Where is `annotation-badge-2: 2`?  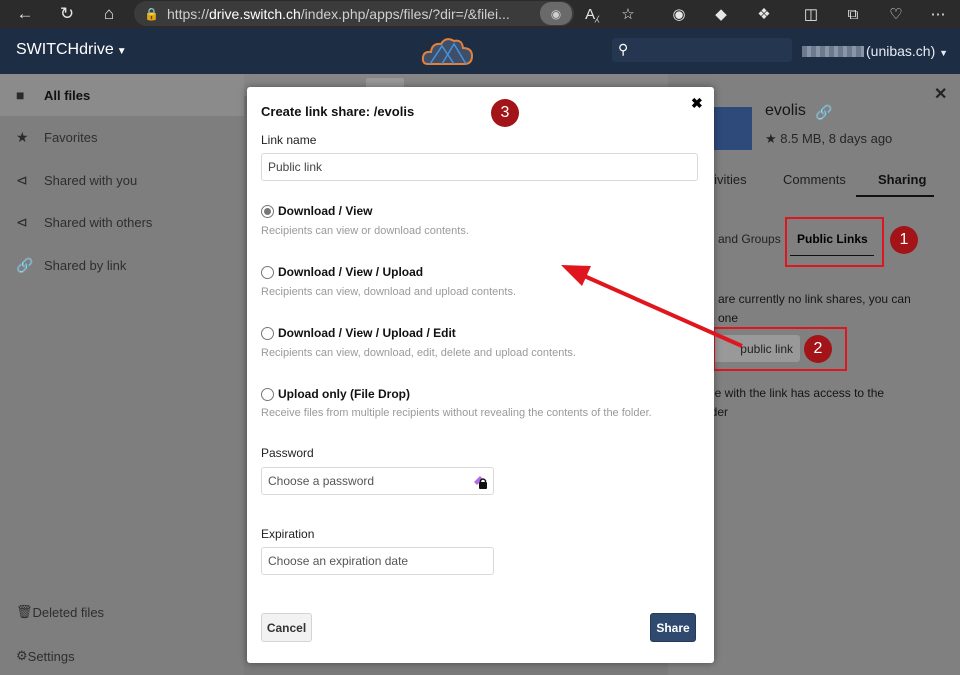
annotation-badge-2: 2 is located at coordinates (818, 349).